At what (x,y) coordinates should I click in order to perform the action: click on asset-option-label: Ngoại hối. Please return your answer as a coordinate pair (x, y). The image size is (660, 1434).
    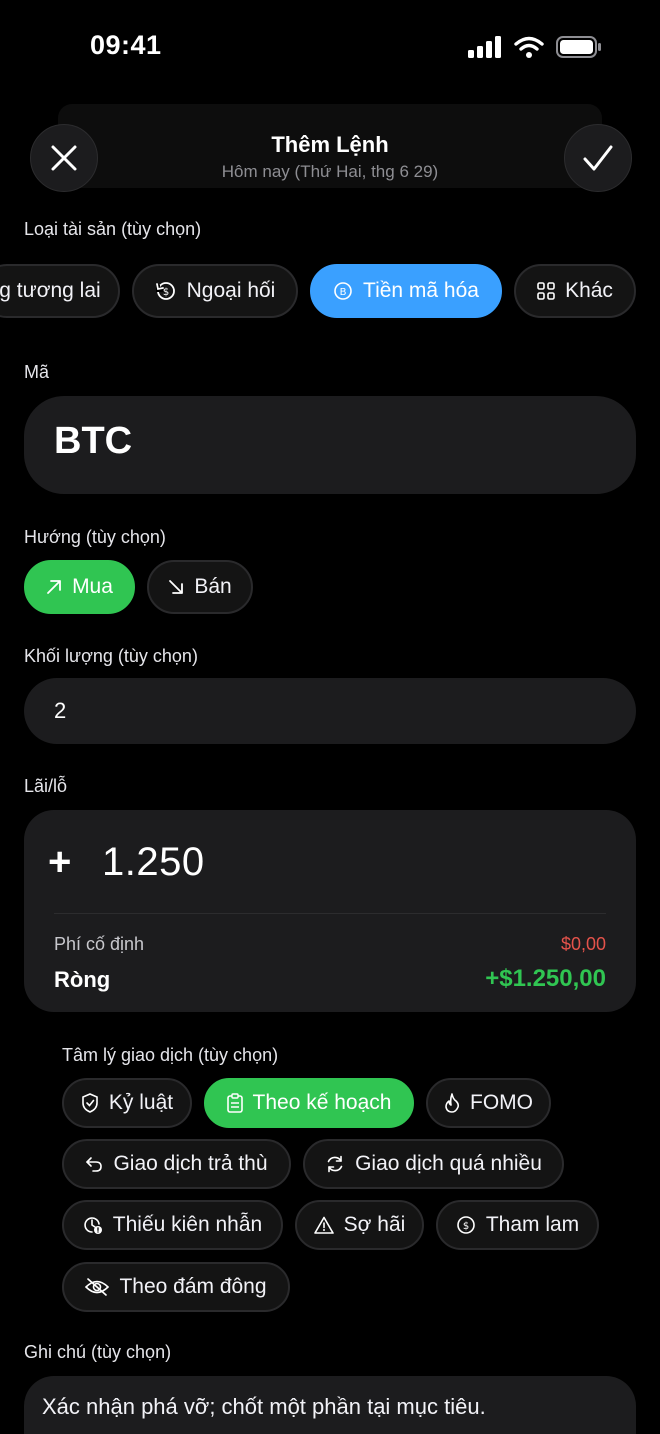
    Looking at the image, I should click on (231, 290).